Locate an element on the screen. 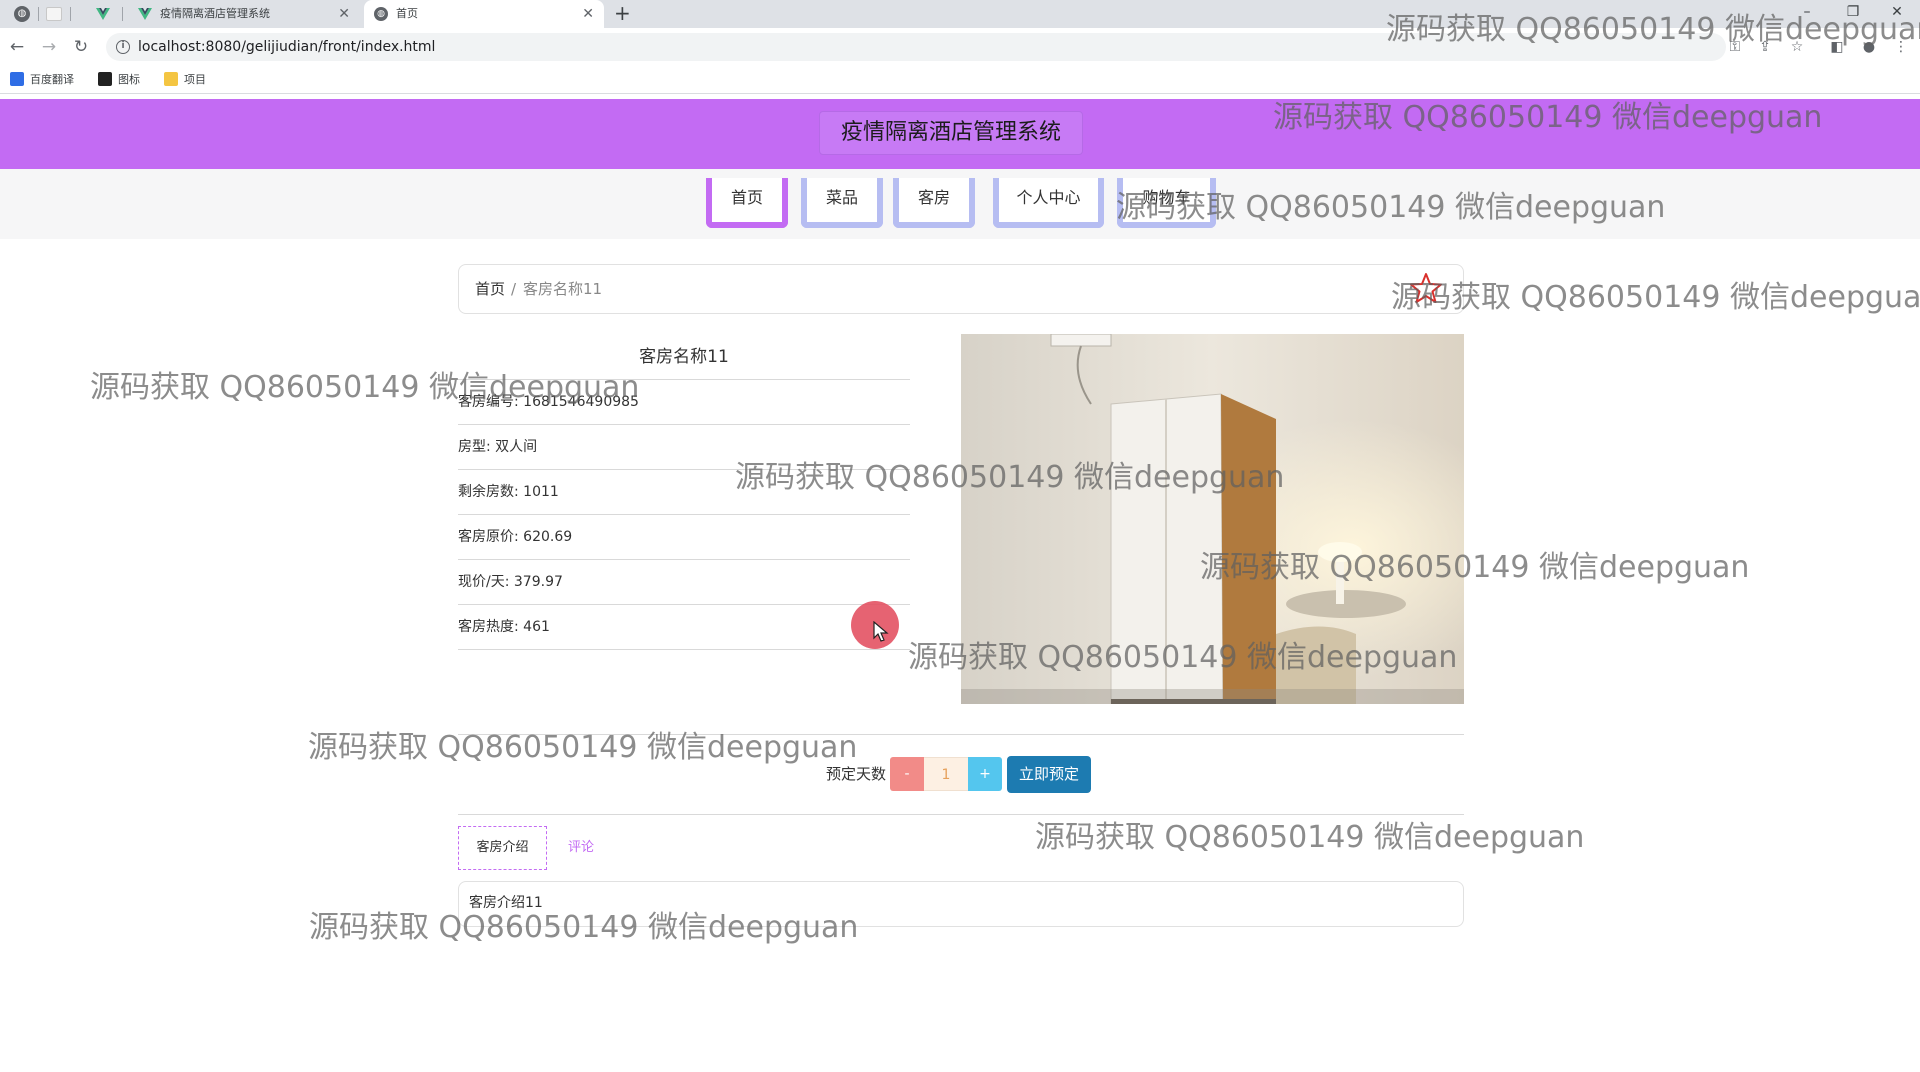 Image resolution: width=1920 pixels, height=1072 pixels. field-label: 房型: is located at coordinates (474, 447).